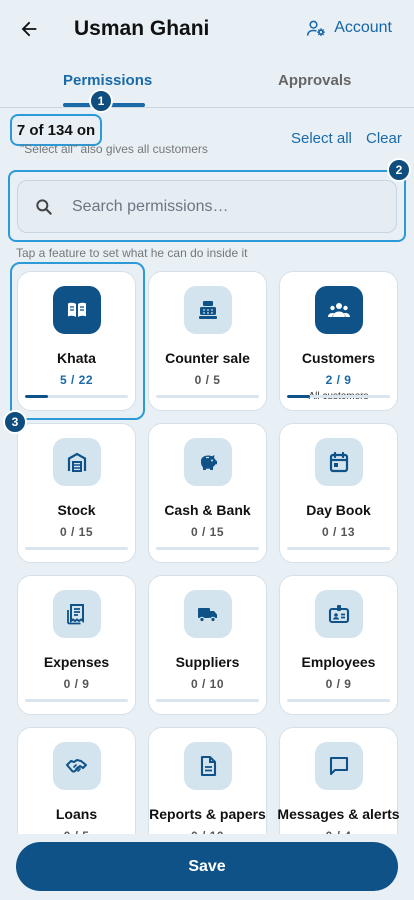  Describe the element at coordinates (207, 645) in the screenshot. I see `feature-card-suppliers: Suppliers 0 / 10` at that location.